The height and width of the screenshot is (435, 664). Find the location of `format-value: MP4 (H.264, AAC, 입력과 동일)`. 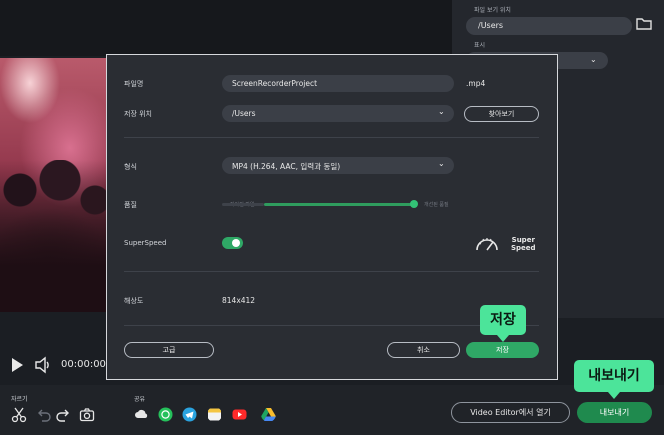

format-value: MP4 (H.264, AAC, 입력과 동일) is located at coordinates (286, 166).